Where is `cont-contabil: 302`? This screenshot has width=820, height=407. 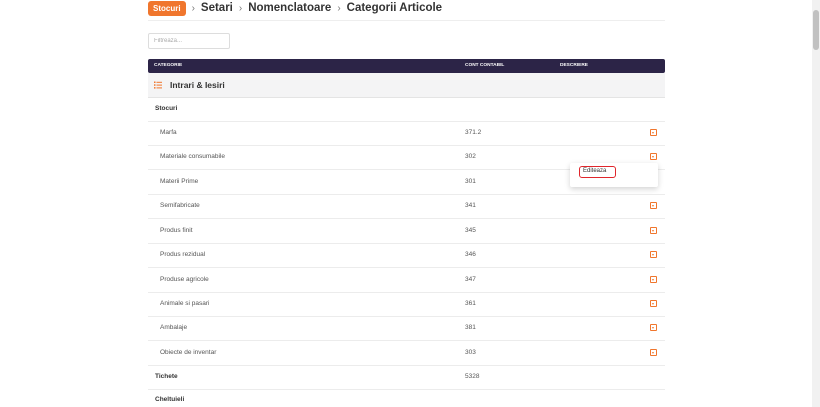
cont-contabil: 302 is located at coordinates (470, 156).